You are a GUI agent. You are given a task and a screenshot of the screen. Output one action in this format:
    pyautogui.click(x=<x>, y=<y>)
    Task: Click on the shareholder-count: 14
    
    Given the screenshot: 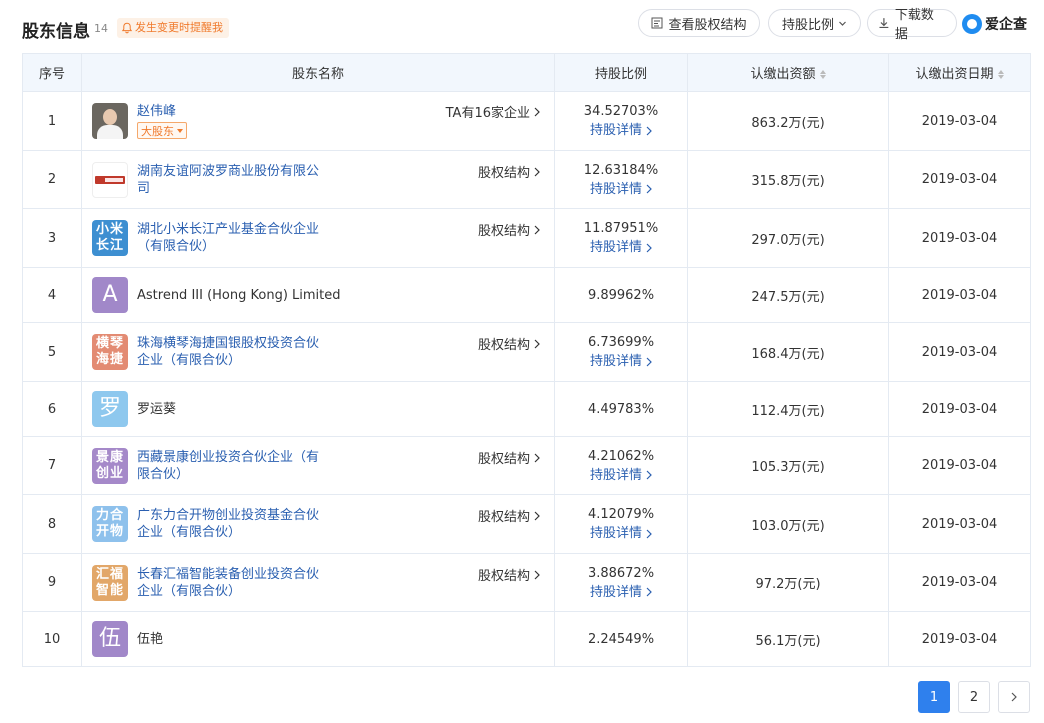 What is the action you would take?
    pyautogui.click(x=101, y=28)
    